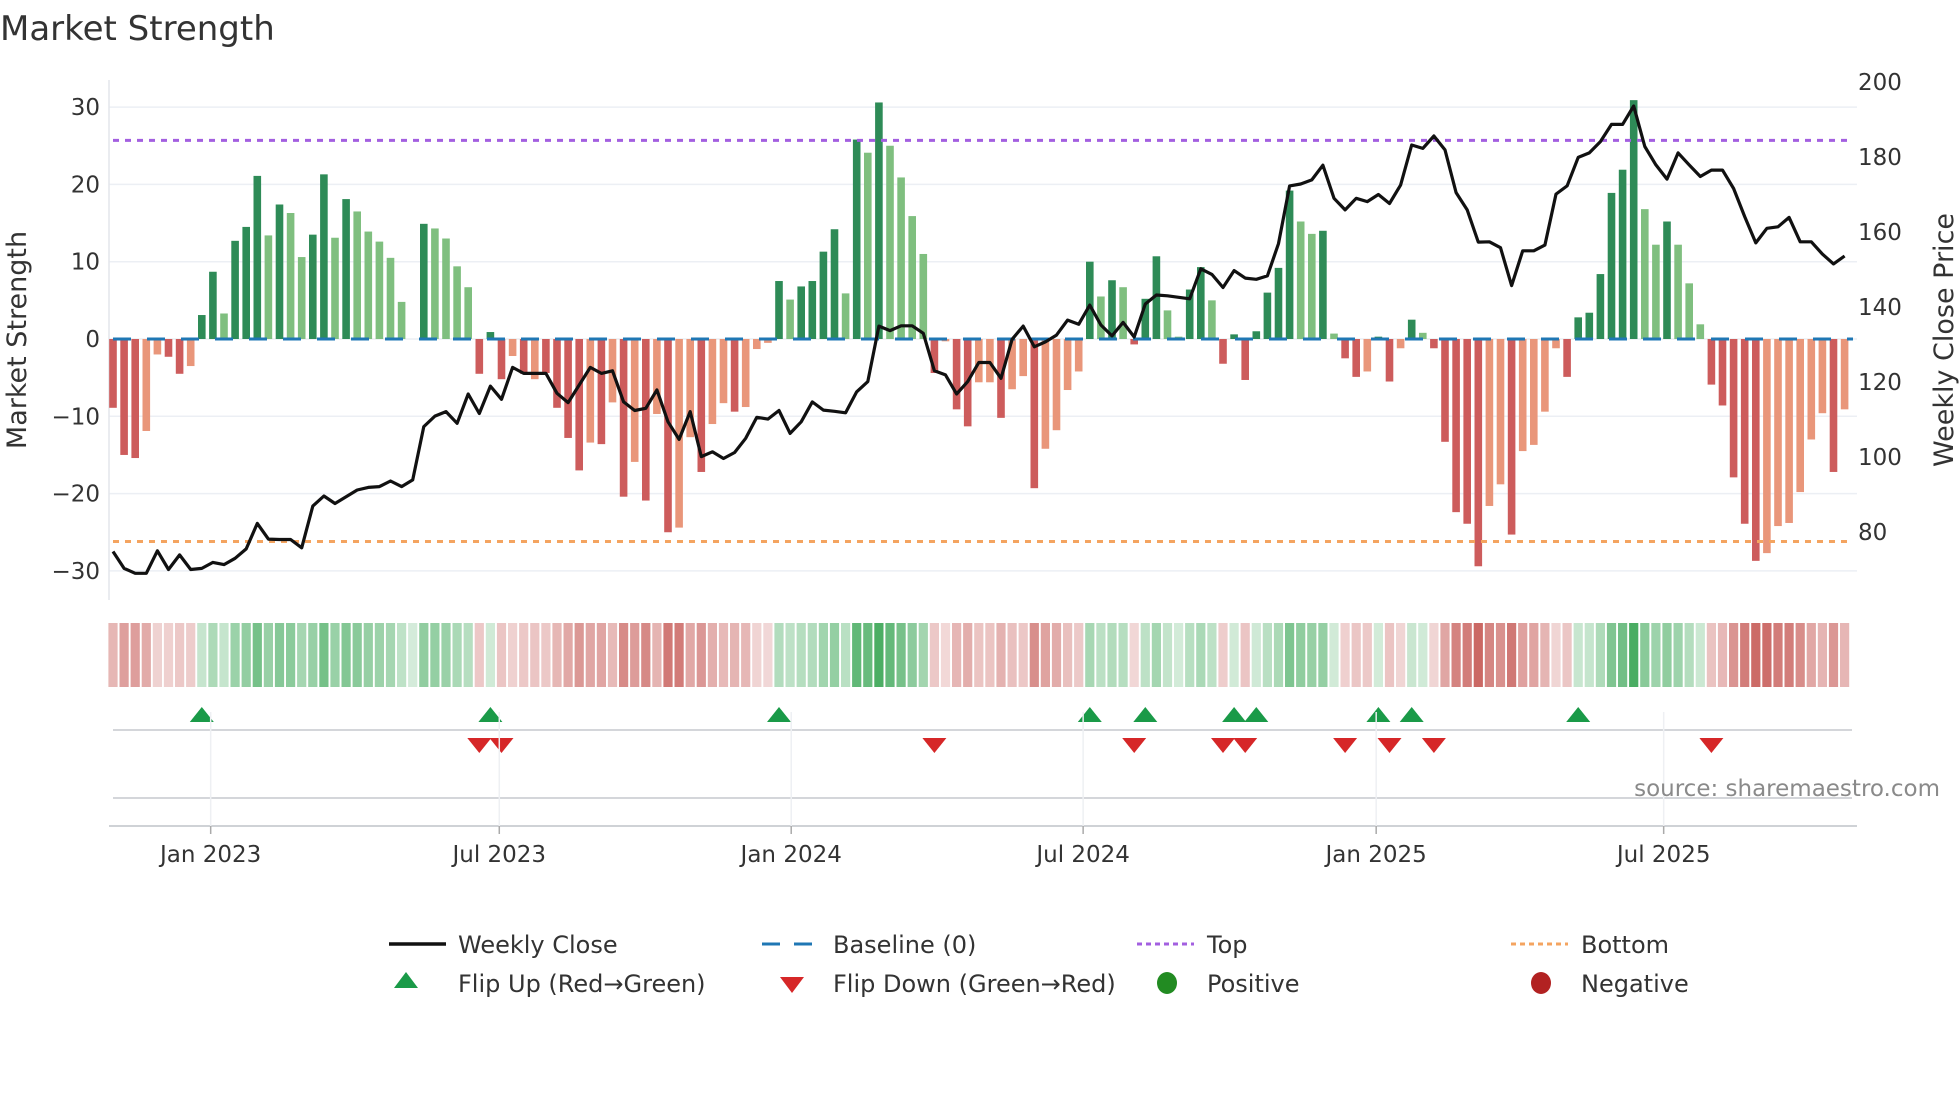  Describe the element at coordinates (1635, 984) in the screenshot. I see `legend-label: Negative` at that location.